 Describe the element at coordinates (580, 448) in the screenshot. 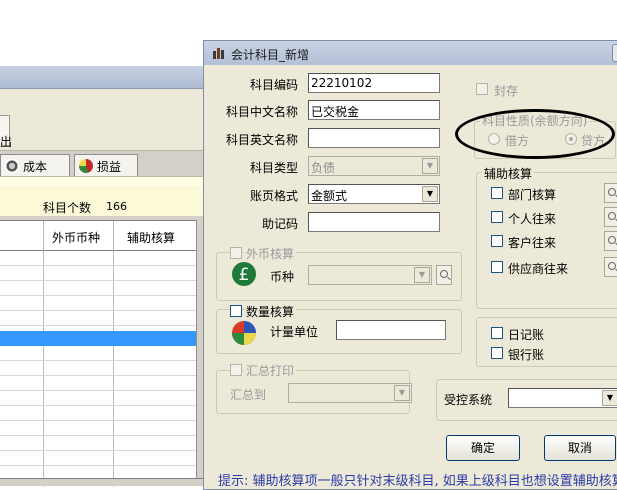

I see `cancel-button: 取消` at that location.